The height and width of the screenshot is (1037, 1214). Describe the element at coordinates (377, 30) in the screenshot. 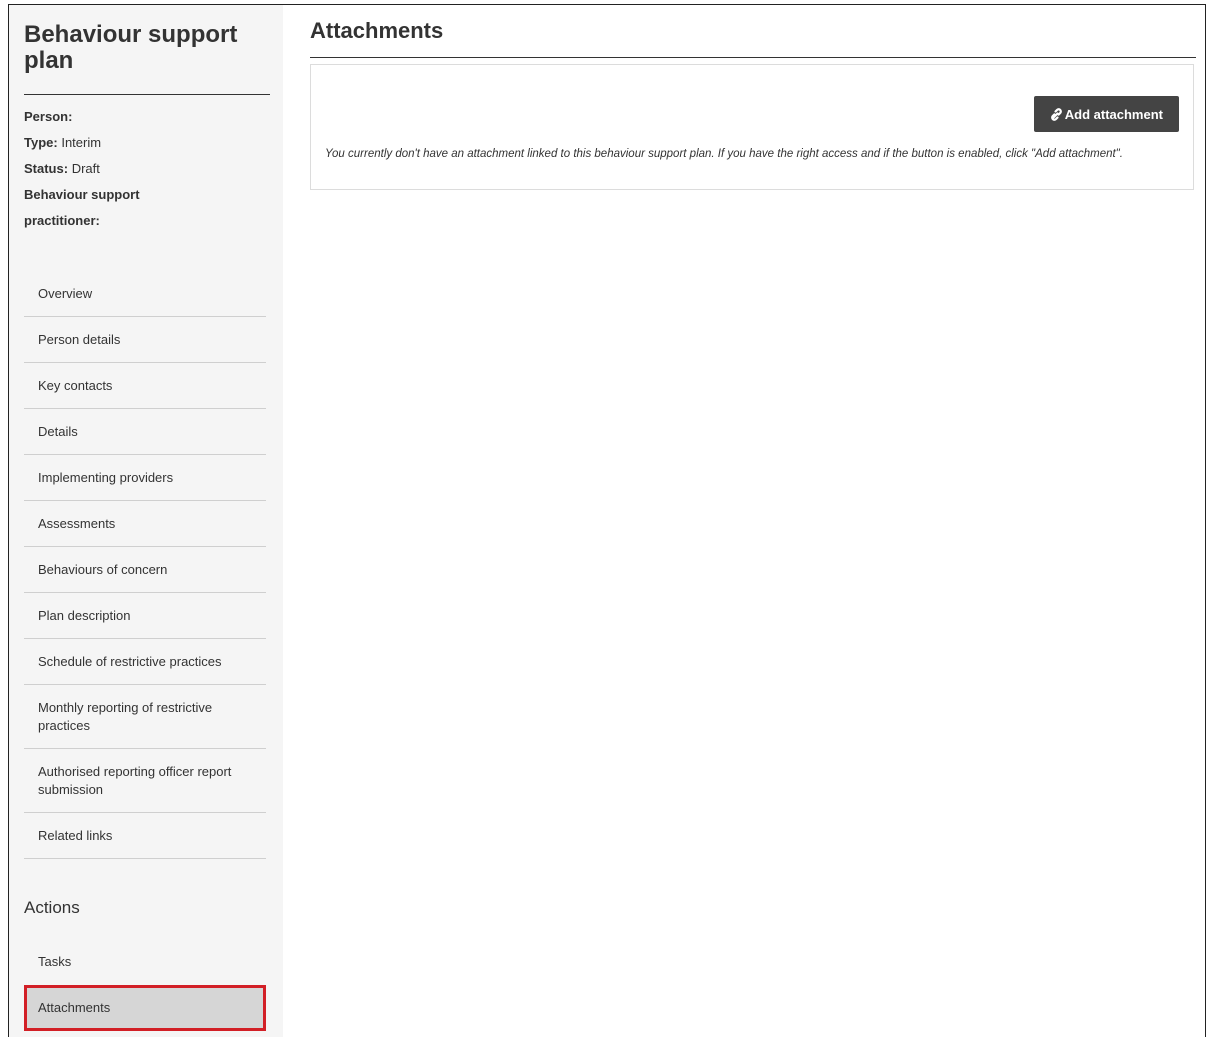

I see `page-title: Attachments` at that location.